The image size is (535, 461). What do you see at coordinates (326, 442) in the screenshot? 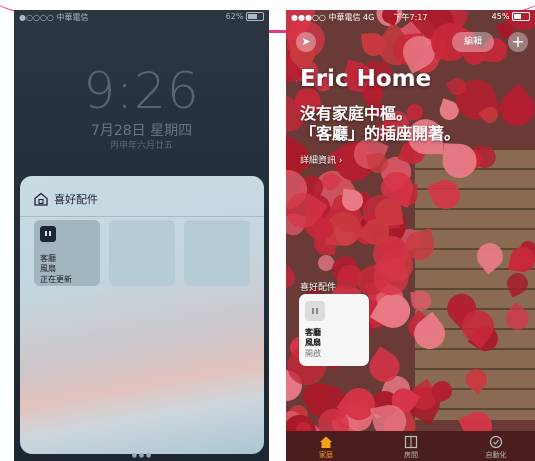
I see `house-icon` at bounding box center [326, 442].